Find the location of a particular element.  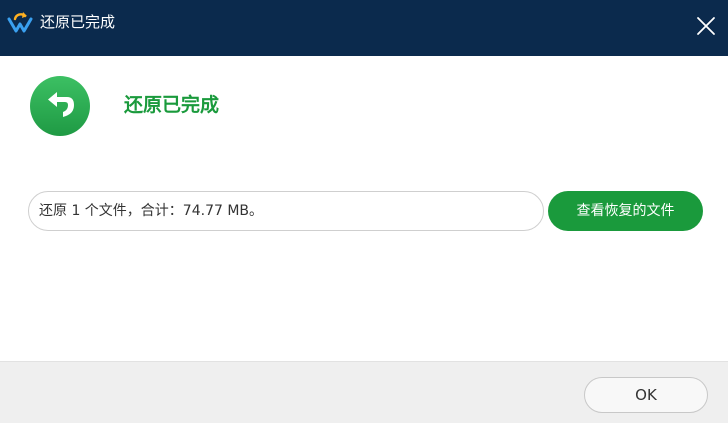

view-restored-files-button: 查看恢复的文件 is located at coordinates (625, 211).